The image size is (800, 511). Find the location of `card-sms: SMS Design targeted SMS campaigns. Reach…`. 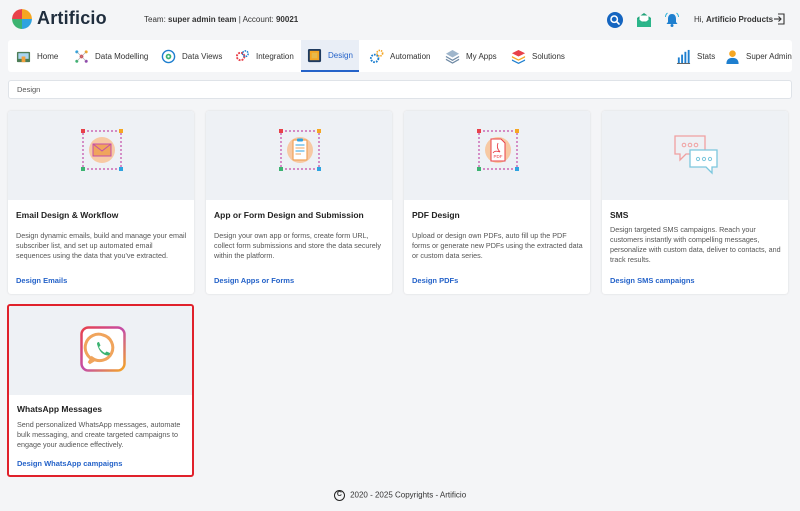

card-sms: SMS Design targeted SMS campaigns. Reach… is located at coordinates (695, 202).